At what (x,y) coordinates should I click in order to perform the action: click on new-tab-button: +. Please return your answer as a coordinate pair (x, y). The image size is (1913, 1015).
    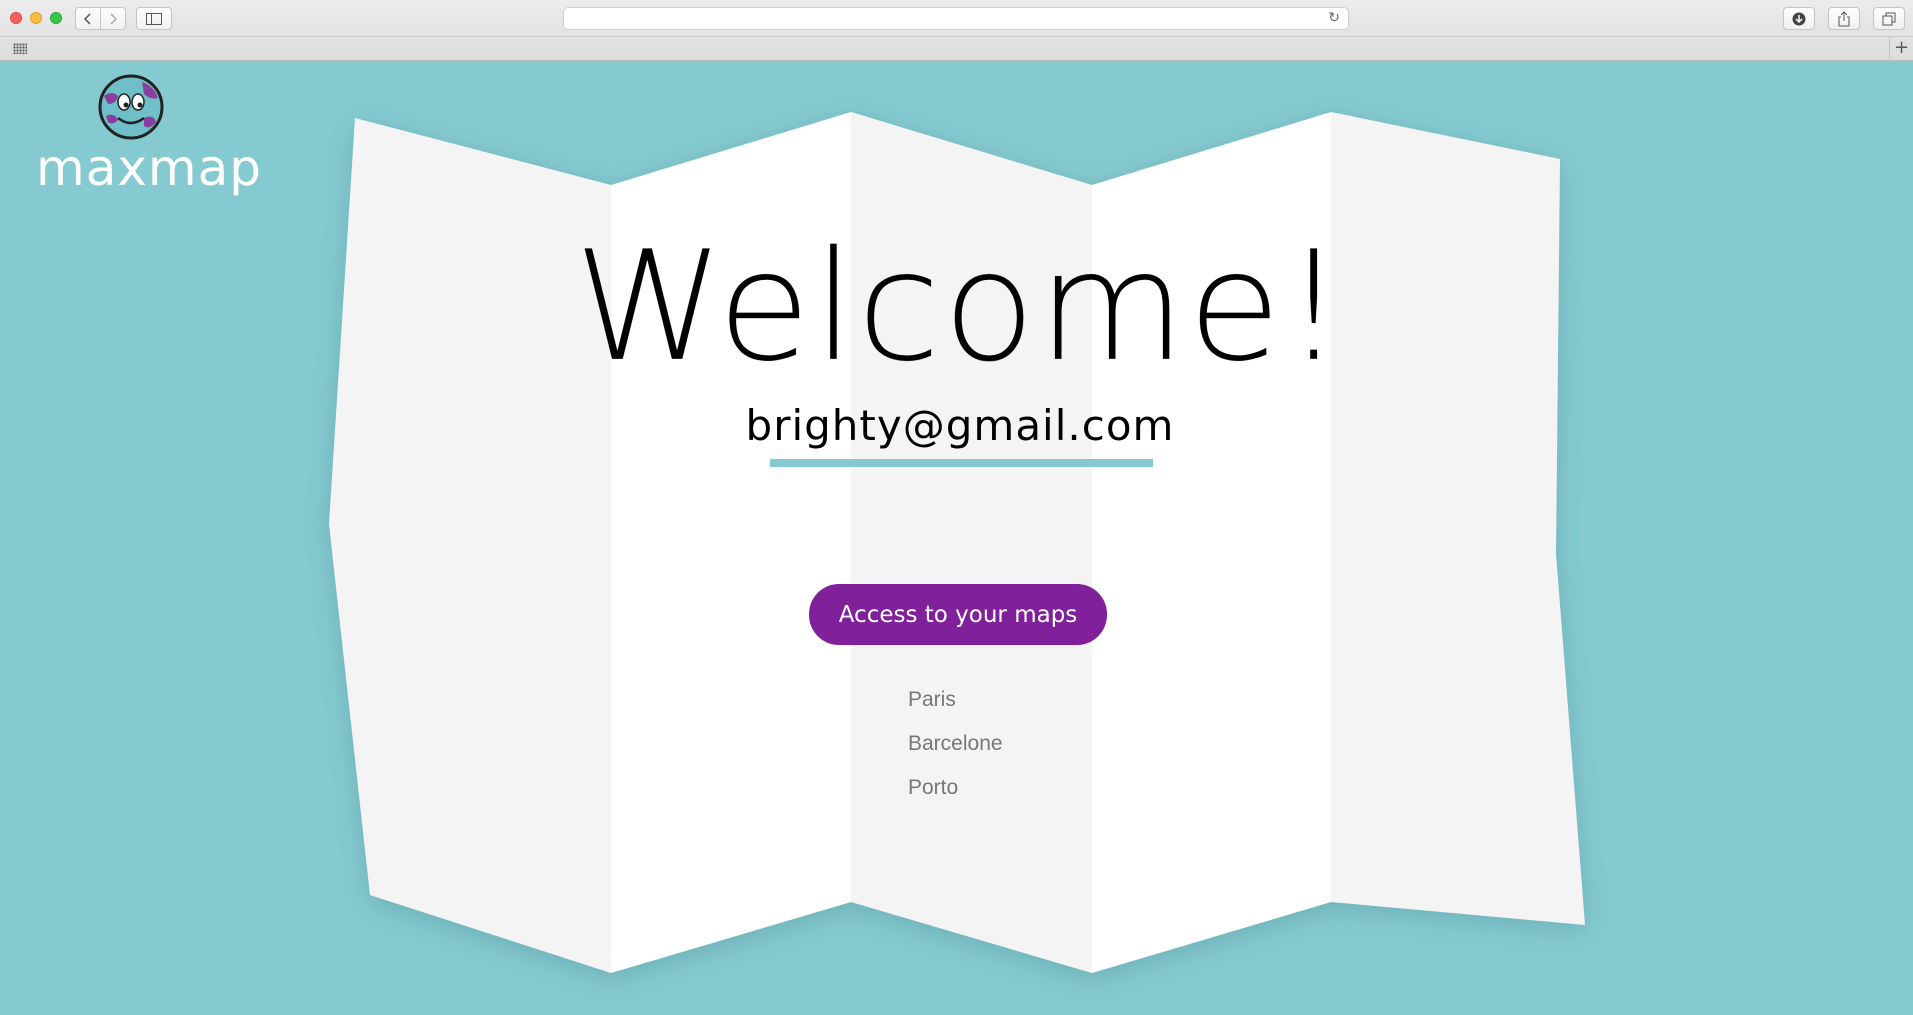
    Looking at the image, I should click on (1901, 49).